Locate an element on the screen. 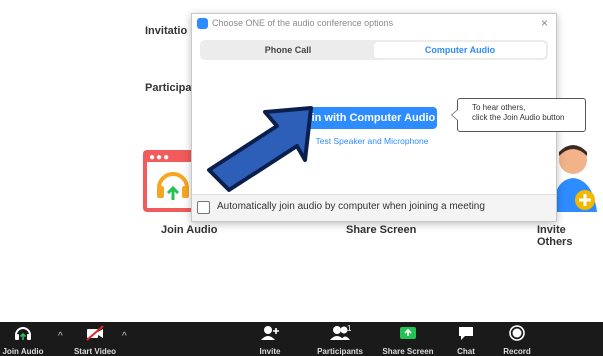 This screenshot has width=603, height=356. record-toolbar-button: Record is located at coordinates (517, 339).